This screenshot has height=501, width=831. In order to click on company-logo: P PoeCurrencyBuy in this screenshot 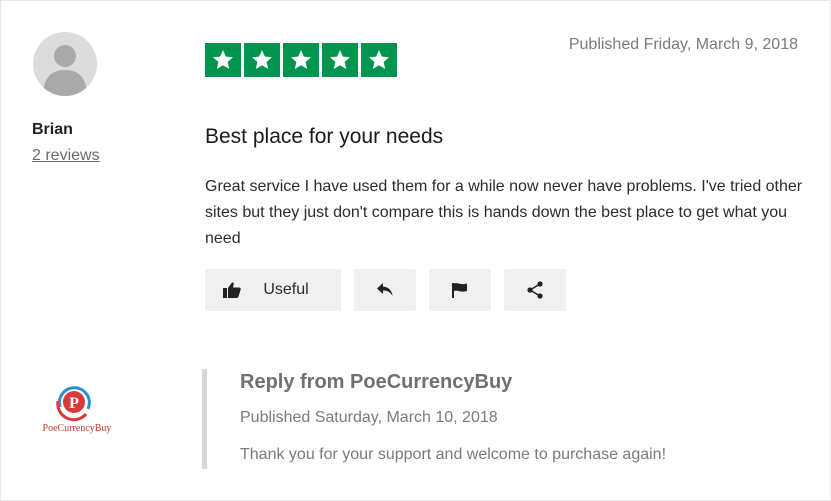, I will do `click(77, 411)`.